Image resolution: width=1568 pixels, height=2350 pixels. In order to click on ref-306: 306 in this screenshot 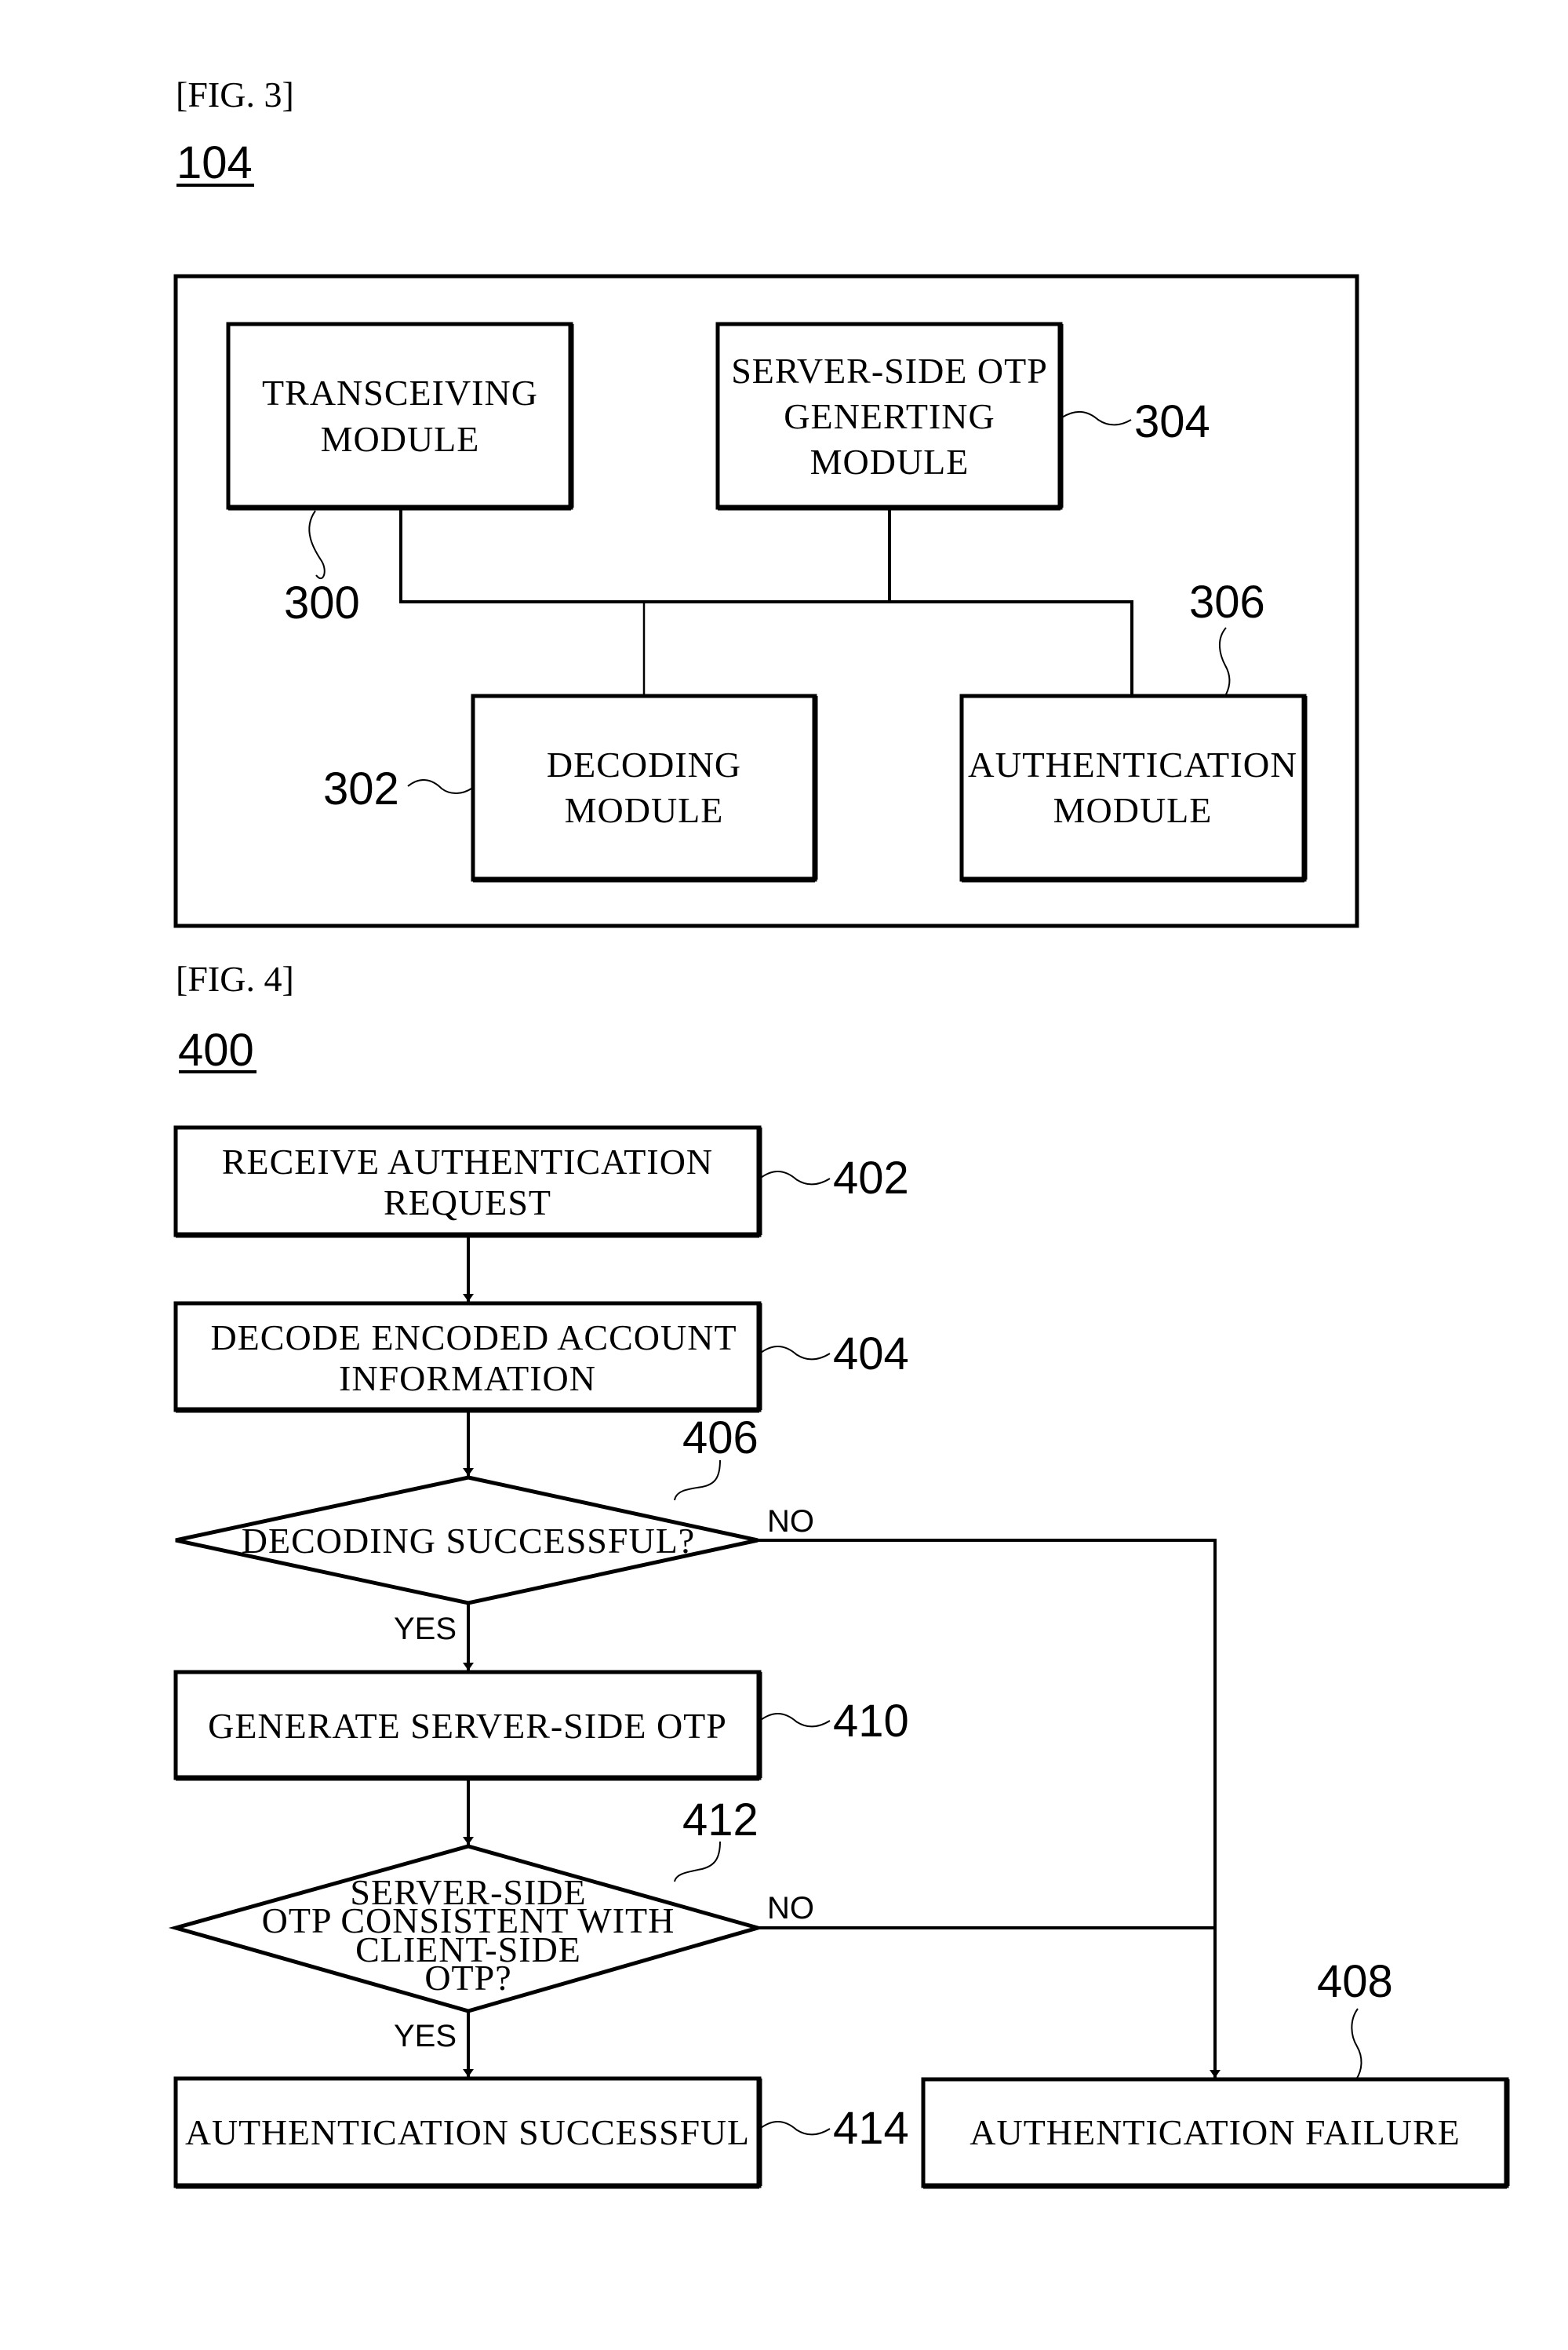, I will do `click(1227, 602)`.